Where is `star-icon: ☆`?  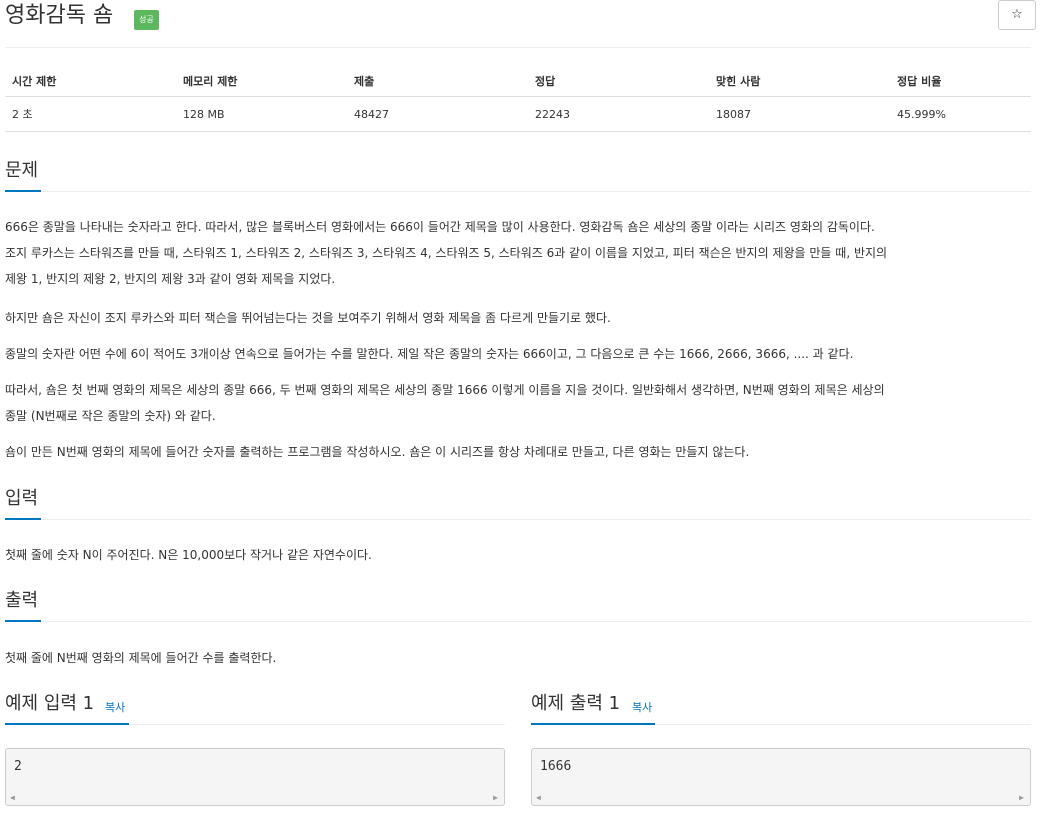
star-icon: ☆ is located at coordinates (1017, 14).